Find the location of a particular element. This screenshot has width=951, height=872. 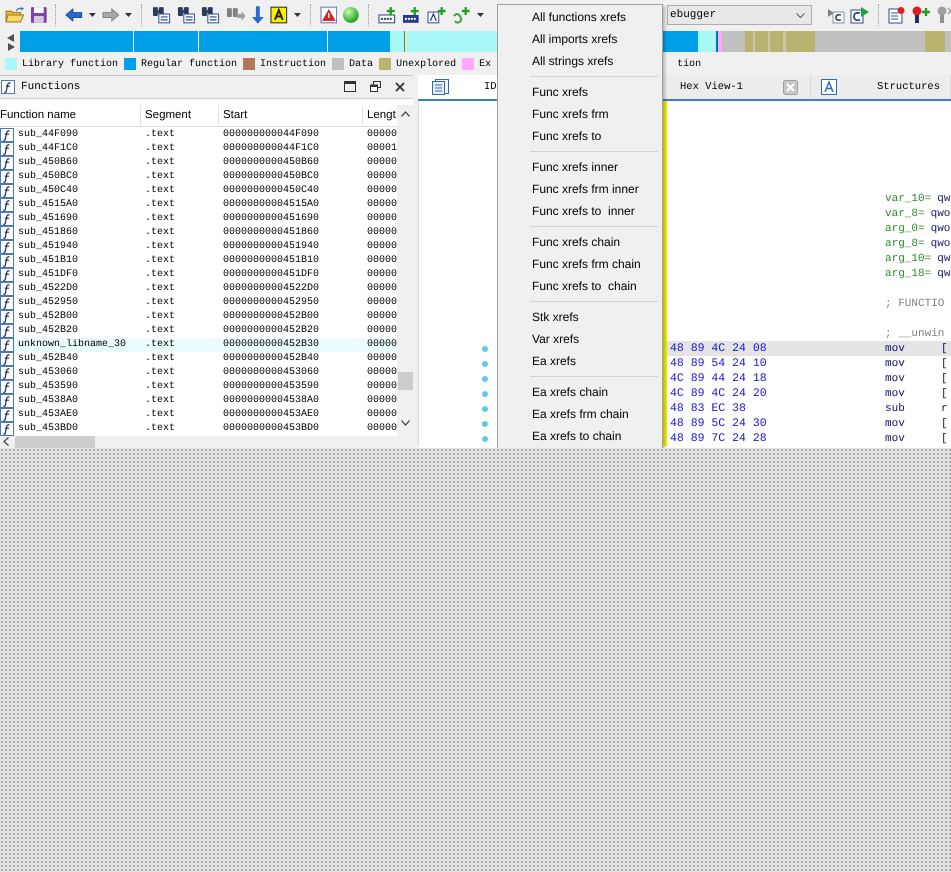

menu-item: Stk xrefs is located at coordinates (580, 317).